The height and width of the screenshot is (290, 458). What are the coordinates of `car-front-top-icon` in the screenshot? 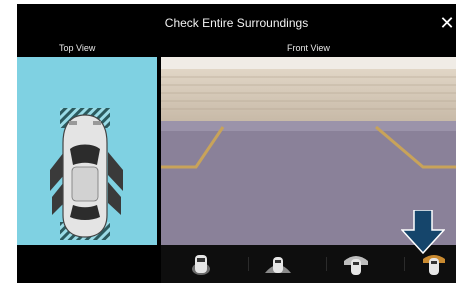 It's located at (356, 265).